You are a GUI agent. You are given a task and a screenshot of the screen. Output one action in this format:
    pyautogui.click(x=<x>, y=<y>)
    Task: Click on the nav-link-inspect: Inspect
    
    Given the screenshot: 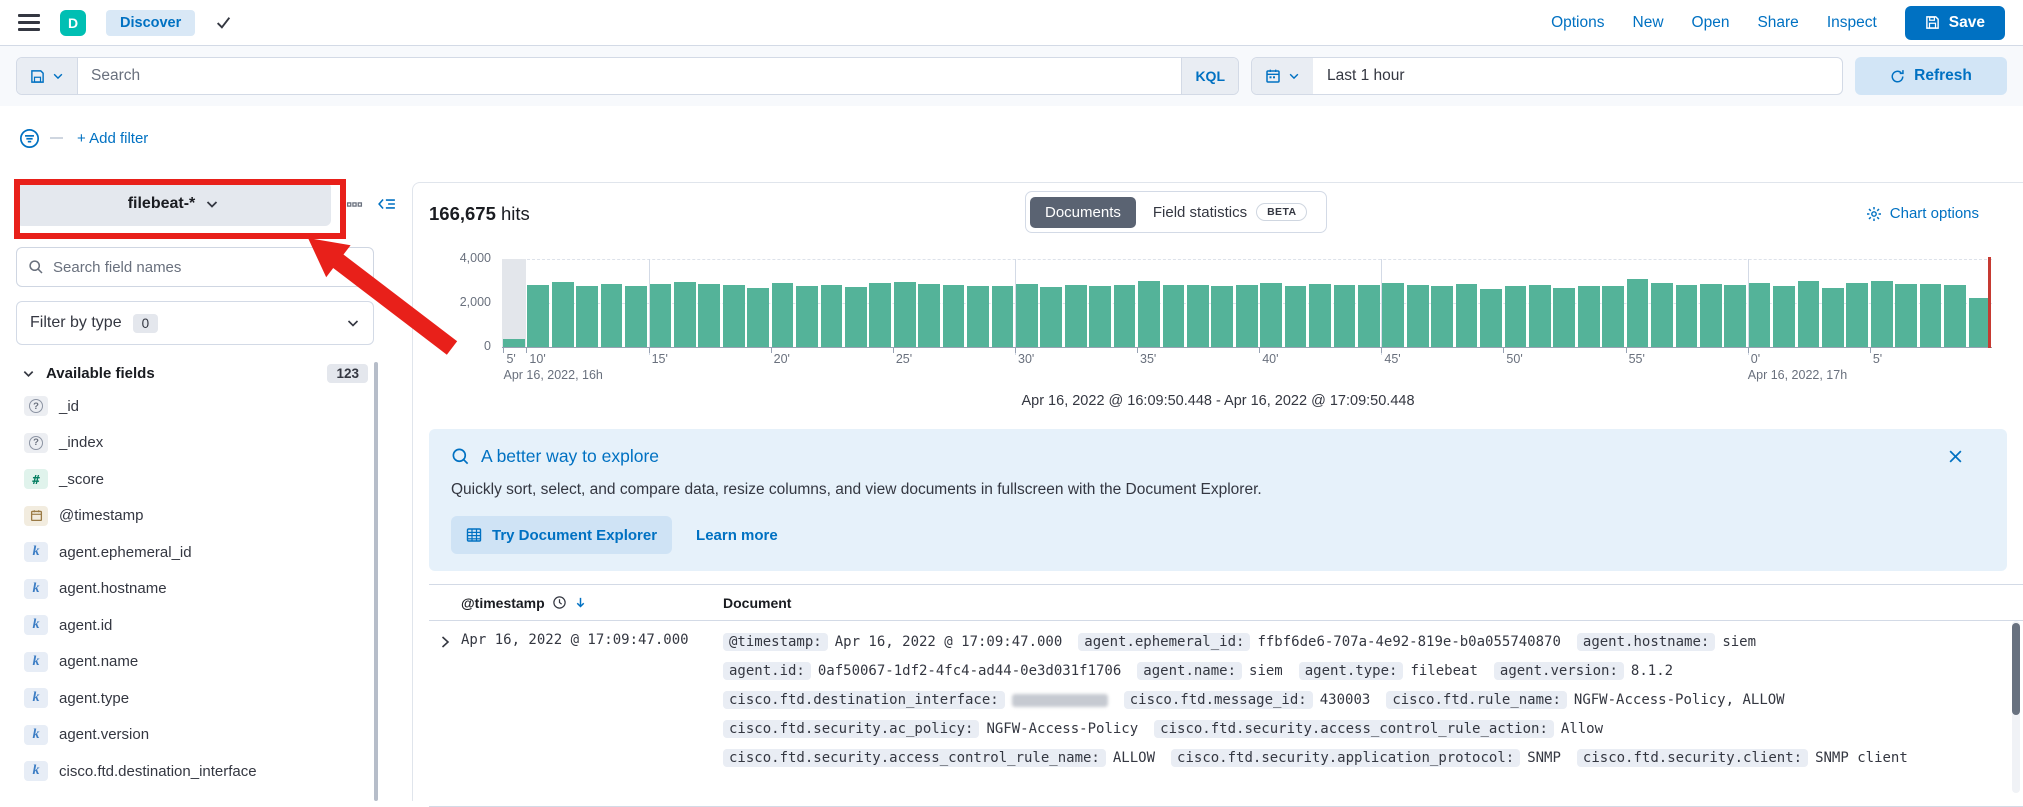 What is the action you would take?
    pyautogui.click(x=1852, y=23)
    